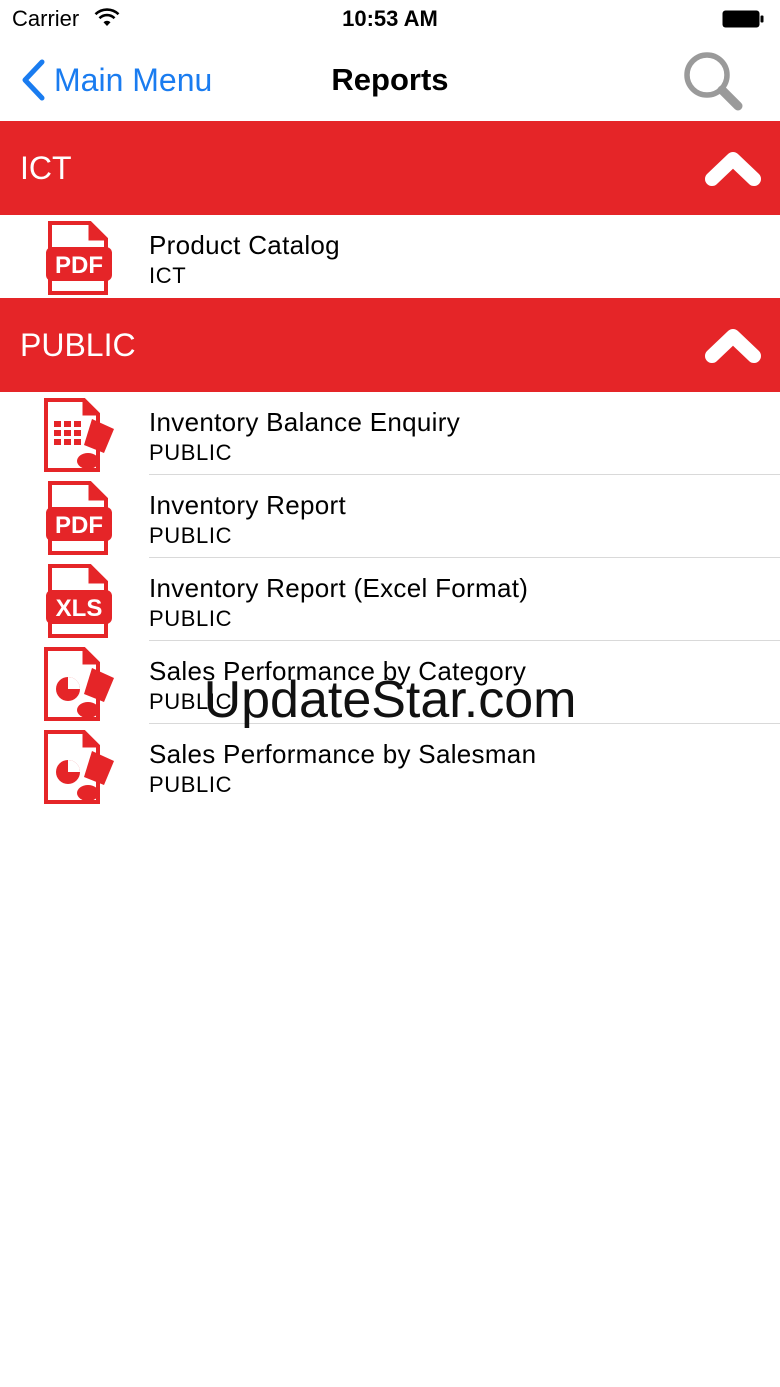 Image resolution: width=780 pixels, height=1387 pixels. What do you see at coordinates (305, 422) in the screenshot?
I see `item-title: Inventory Balance Enquiry` at bounding box center [305, 422].